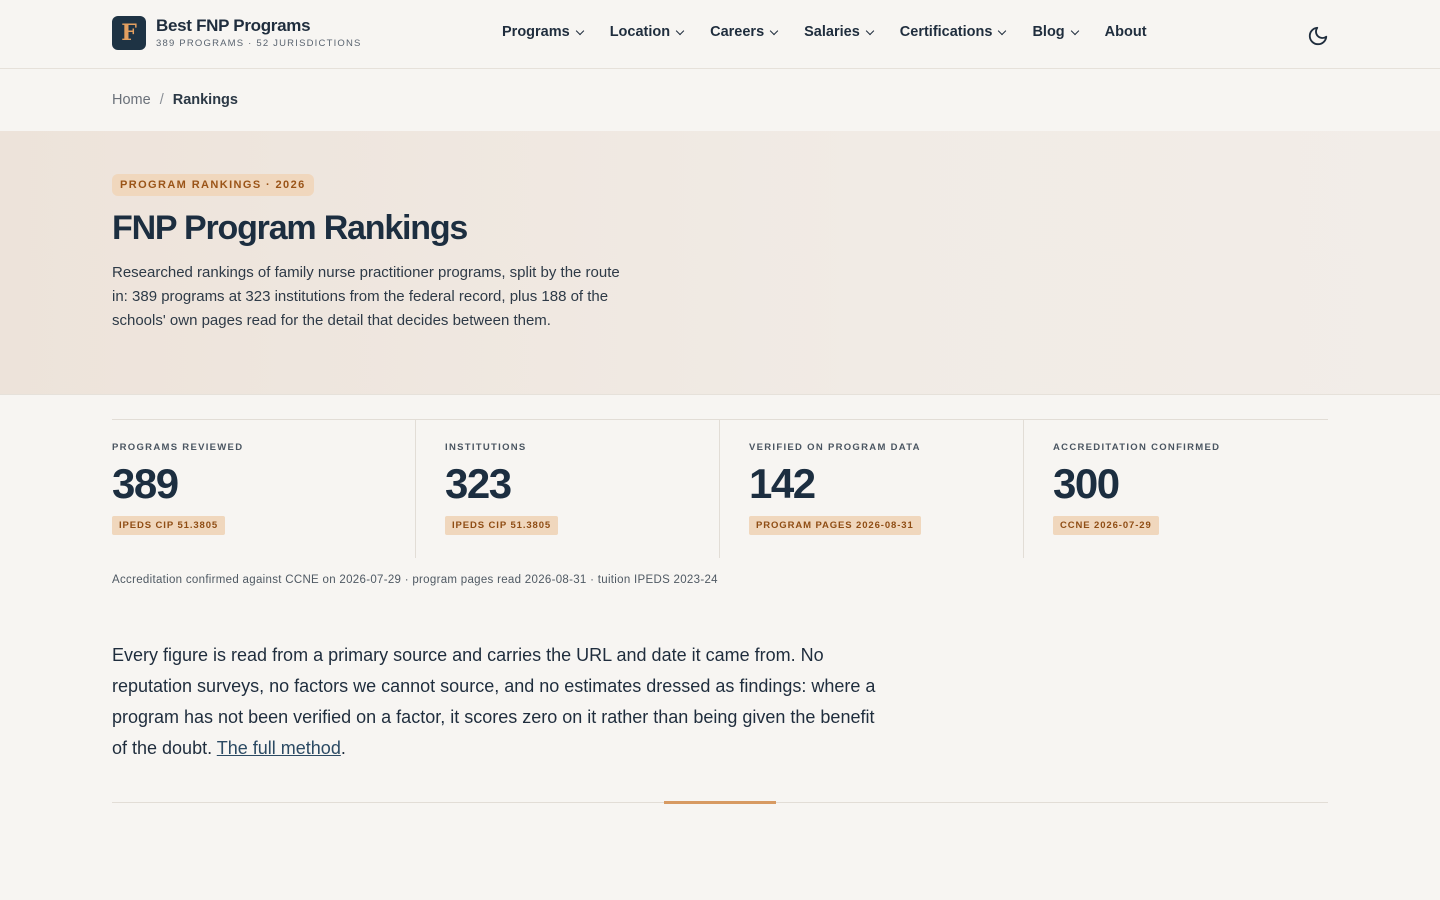  I want to click on breadcrumb-current: Rankings, so click(205, 100).